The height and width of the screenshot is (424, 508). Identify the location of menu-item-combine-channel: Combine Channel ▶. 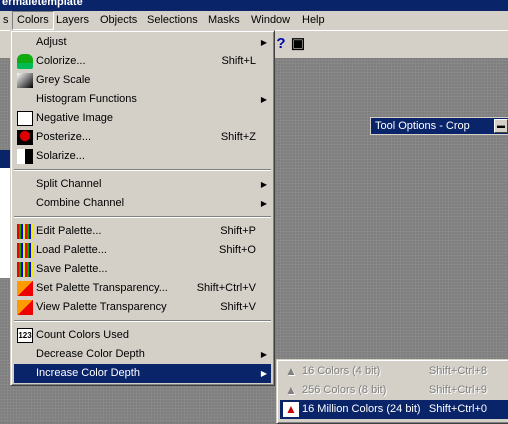
(142, 203).